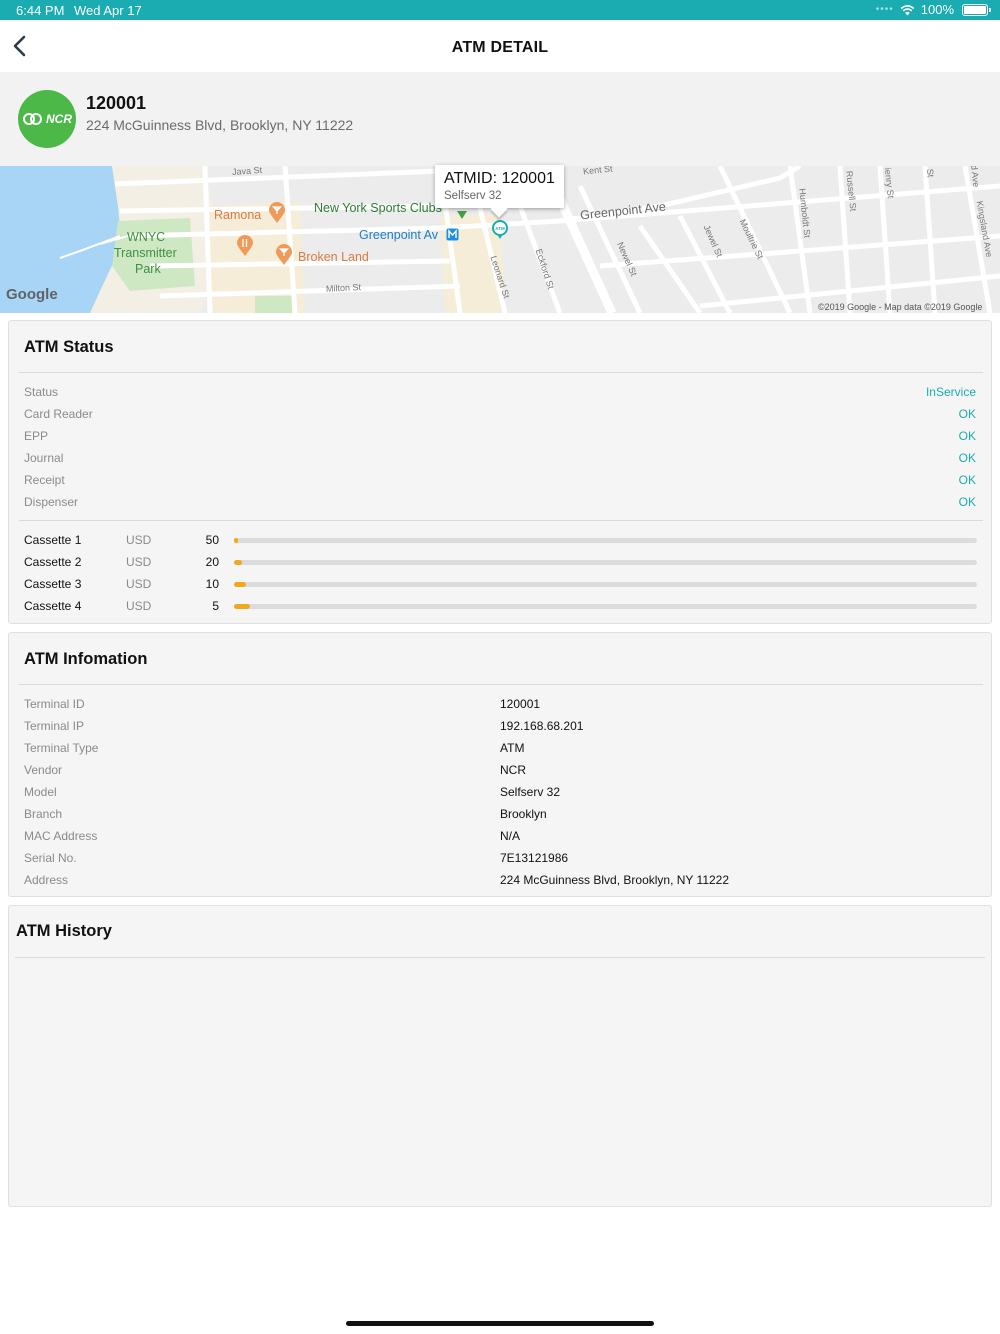  I want to click on map-street-st: St, so click(930, 173).